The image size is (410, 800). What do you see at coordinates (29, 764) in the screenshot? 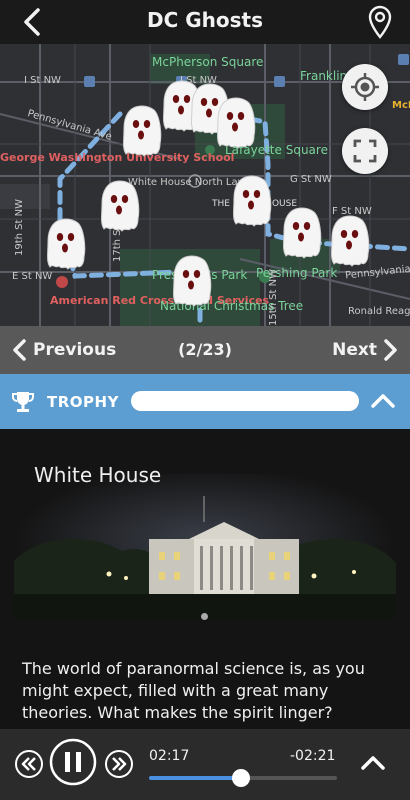
I see `rewind-button` at bounding box center [29, 764].